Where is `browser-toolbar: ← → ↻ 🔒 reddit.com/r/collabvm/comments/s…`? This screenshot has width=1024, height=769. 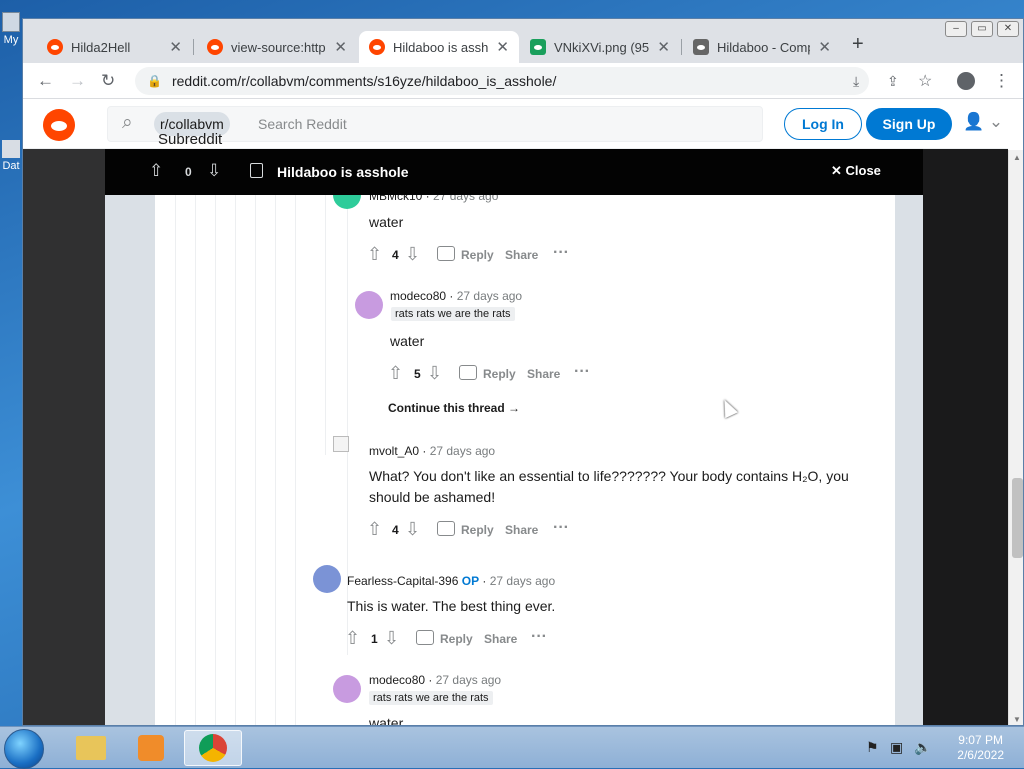
browser-toolbar: ← → ↻ 🔒 reddit.com/r/collabvm/comments/s… is located at coordinates (523, 81).